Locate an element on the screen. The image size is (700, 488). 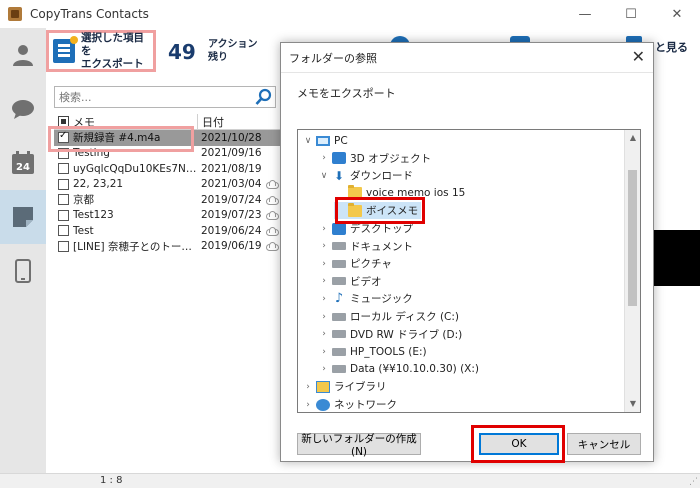
select-all-checkbox is located at coordinates (63, 121).